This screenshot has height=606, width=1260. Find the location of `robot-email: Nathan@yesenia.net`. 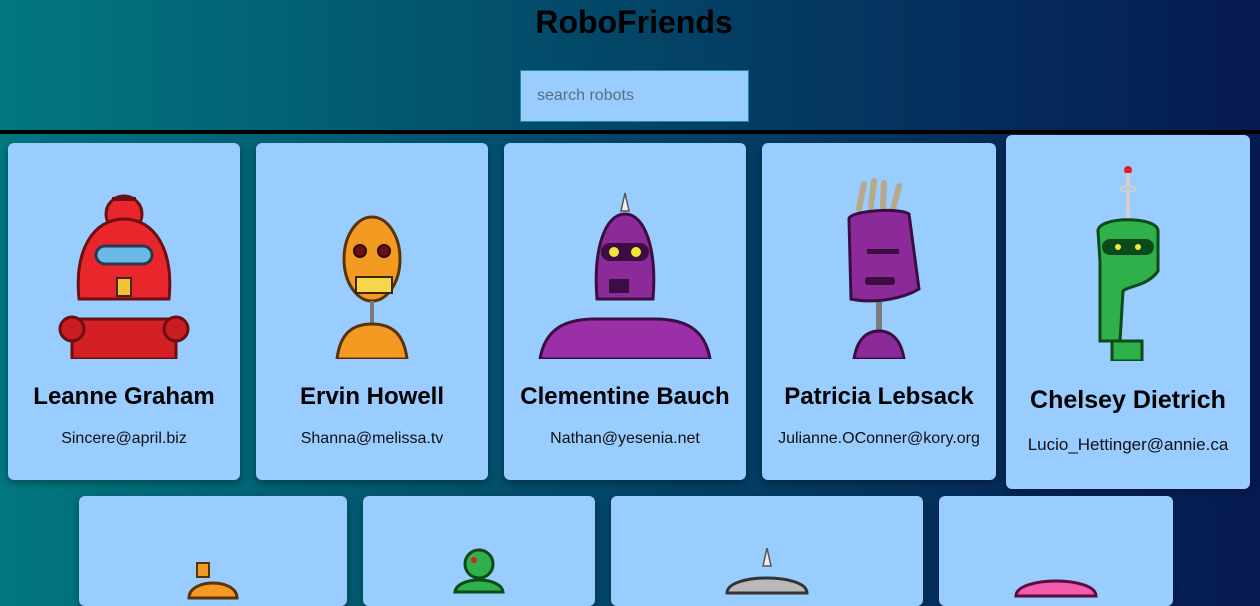

robot-email: Nathan@yesenia.net is located at coordinates (625, 438).